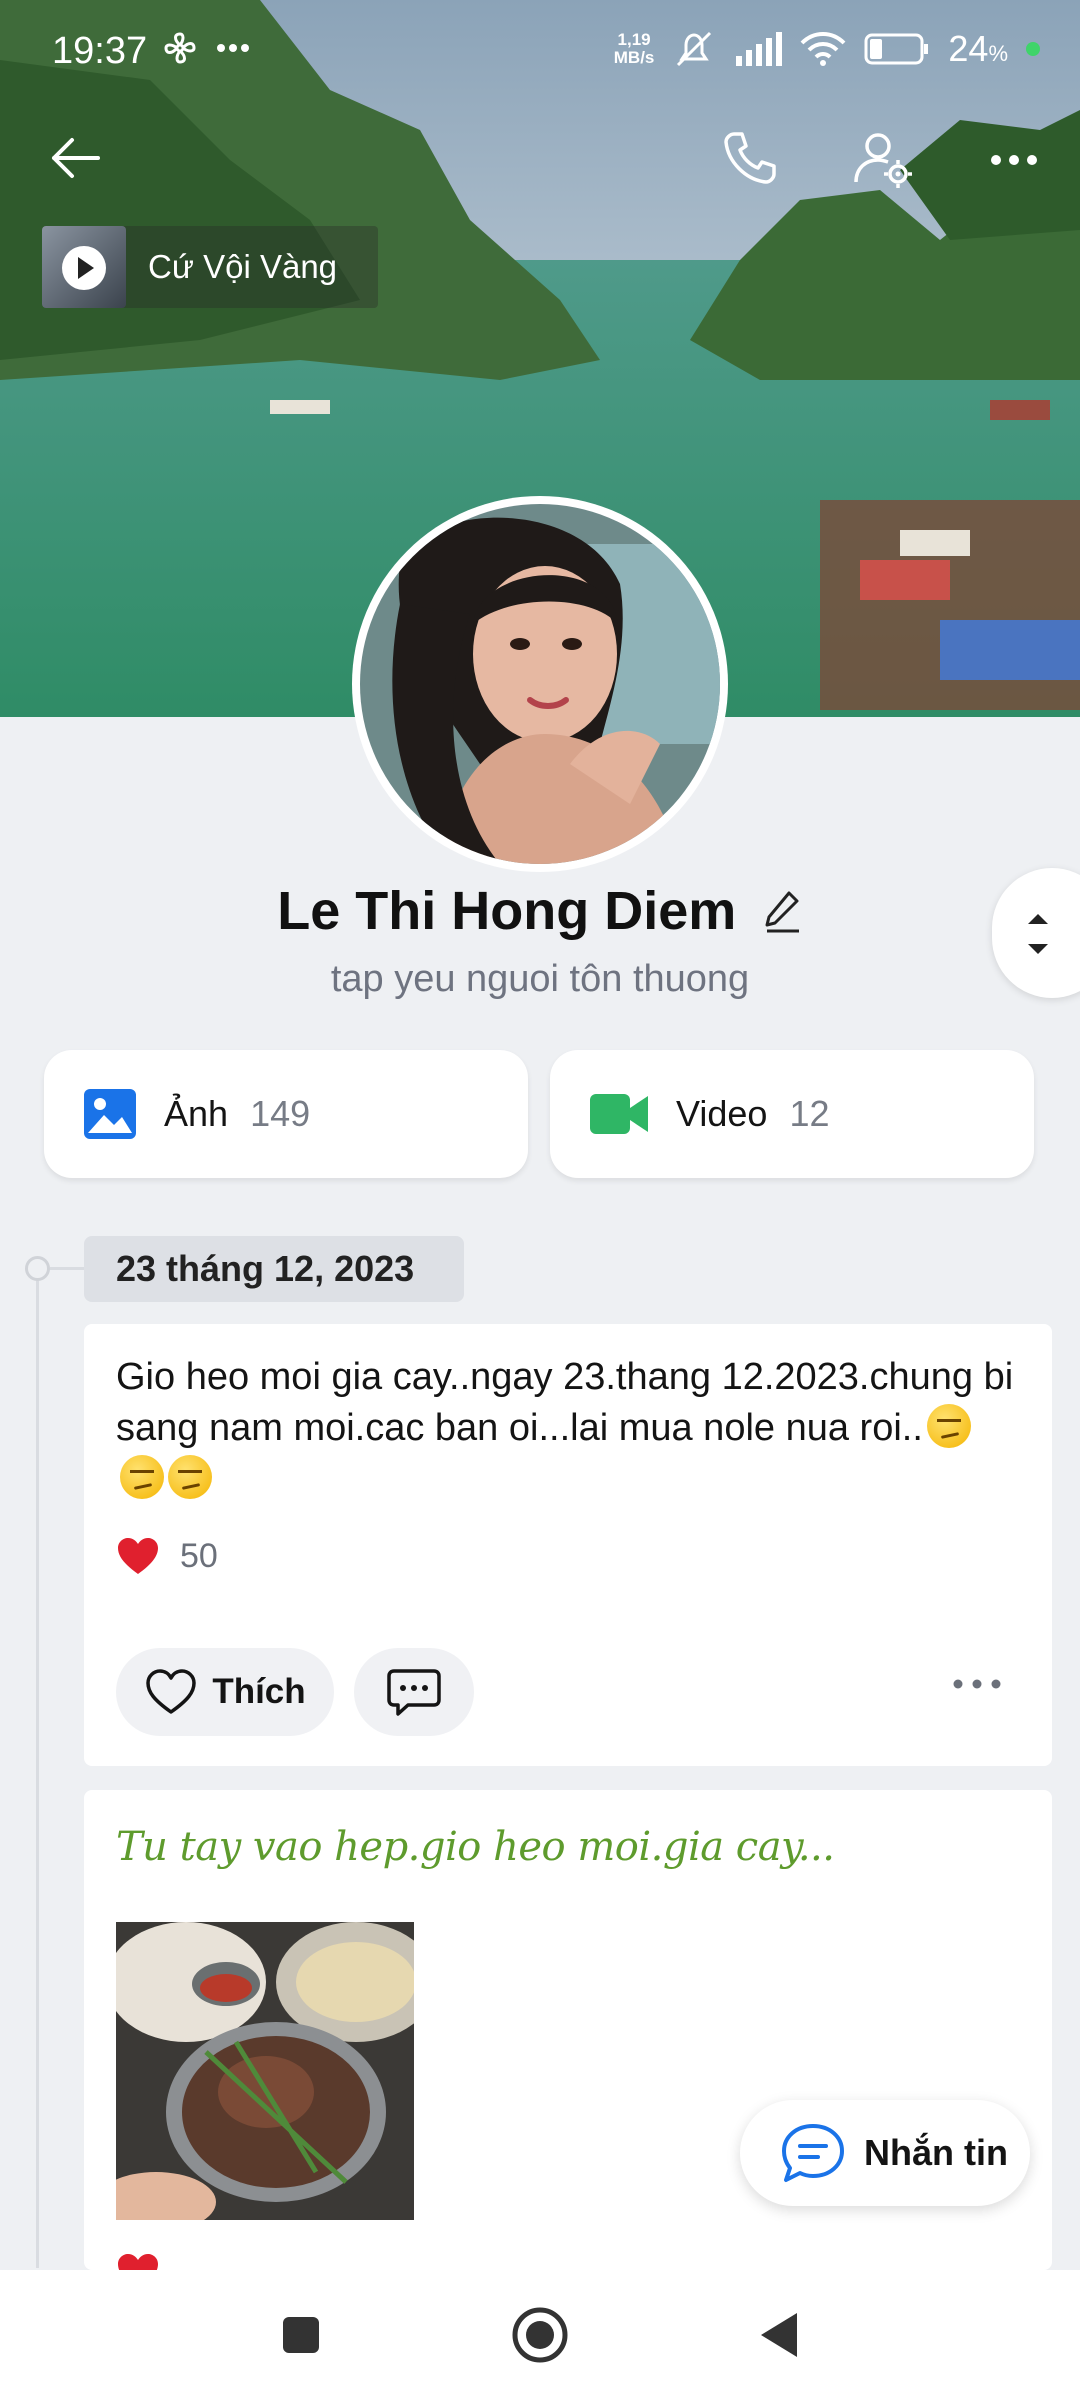 The height and width of the screenshot is (2400, 1080). I want to click on system-nav-bar, so click(540, 2335).